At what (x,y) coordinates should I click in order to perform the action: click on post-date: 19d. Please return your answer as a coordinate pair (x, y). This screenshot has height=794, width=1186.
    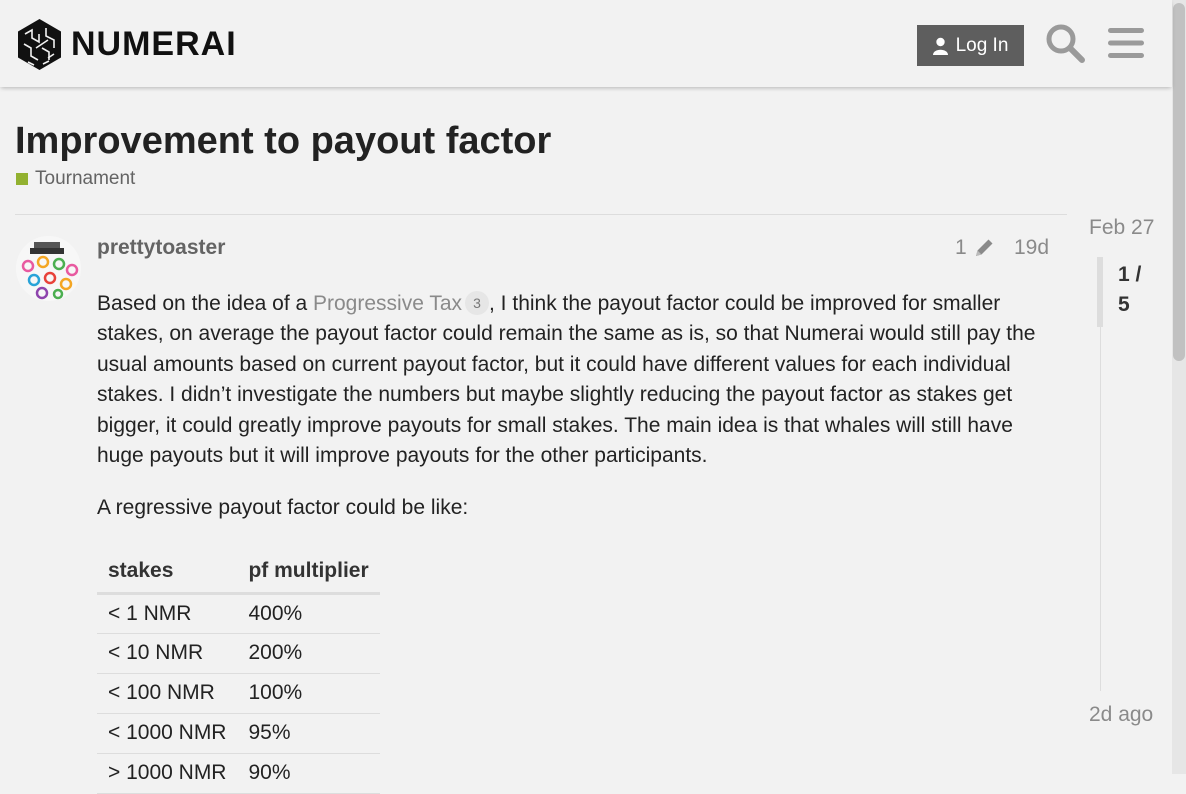
    Looking at the image, I should click on (1031, 248).